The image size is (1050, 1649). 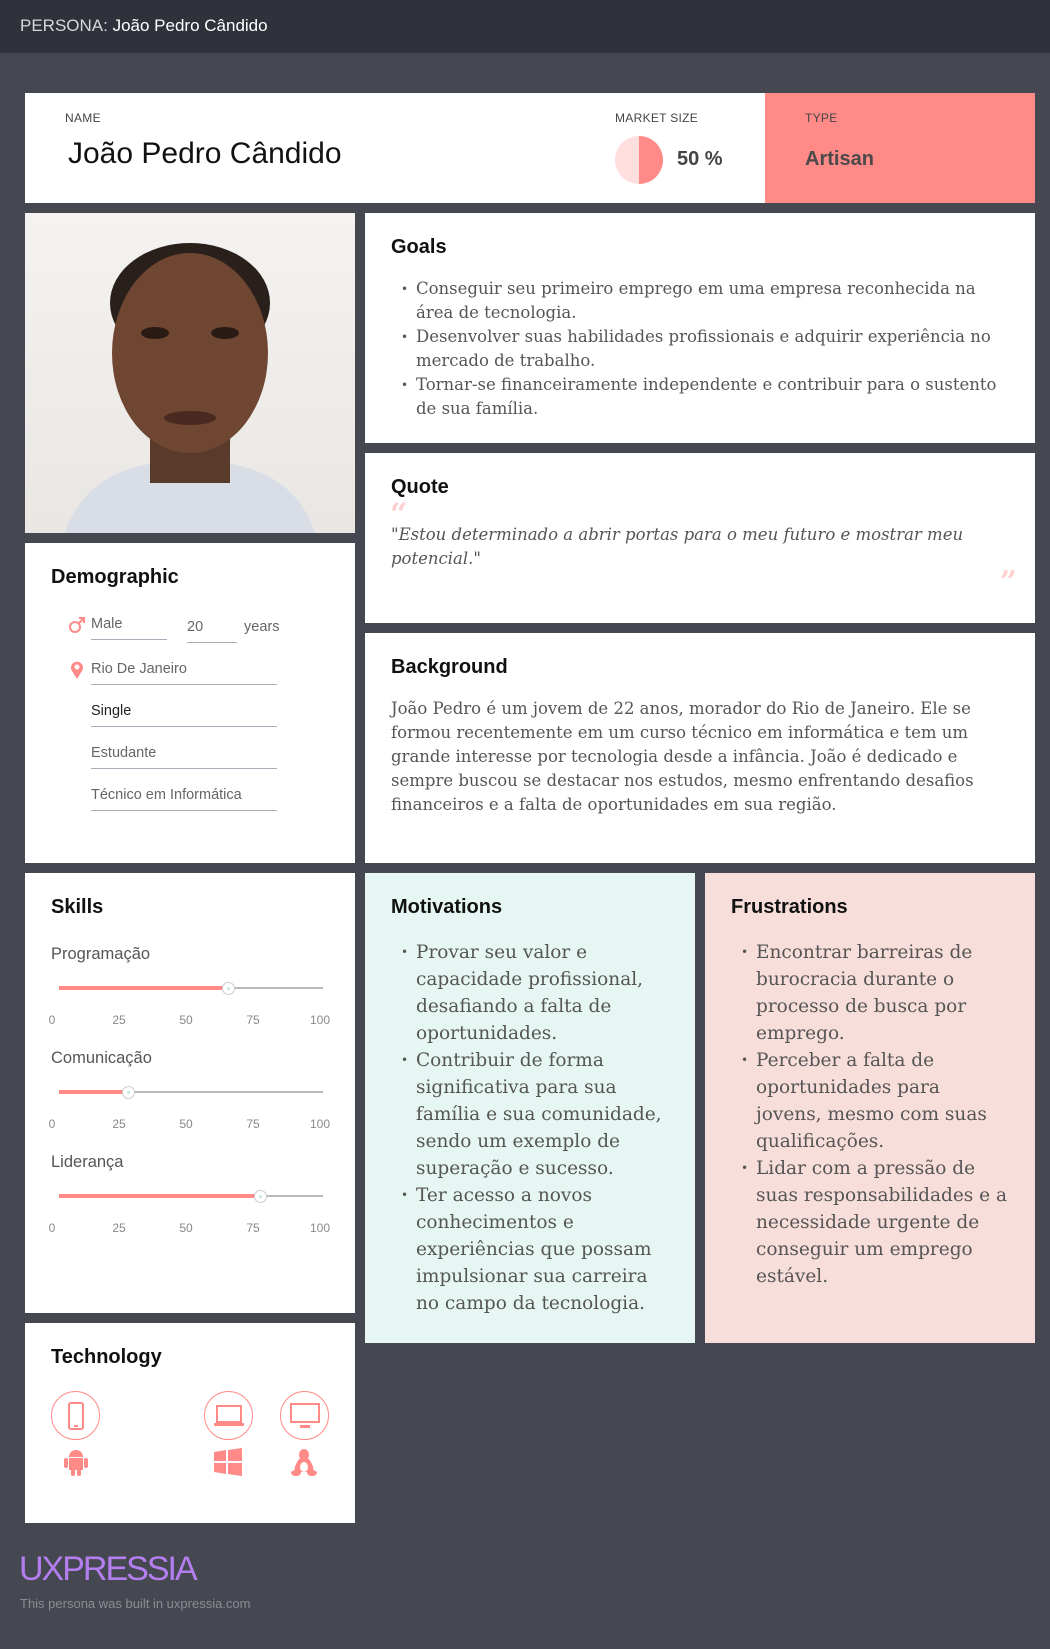 What do you see at coordinates (64, 25) in the screenshot?
I see `title-prefix: PERSONA:` at bounding box center [64, 25].